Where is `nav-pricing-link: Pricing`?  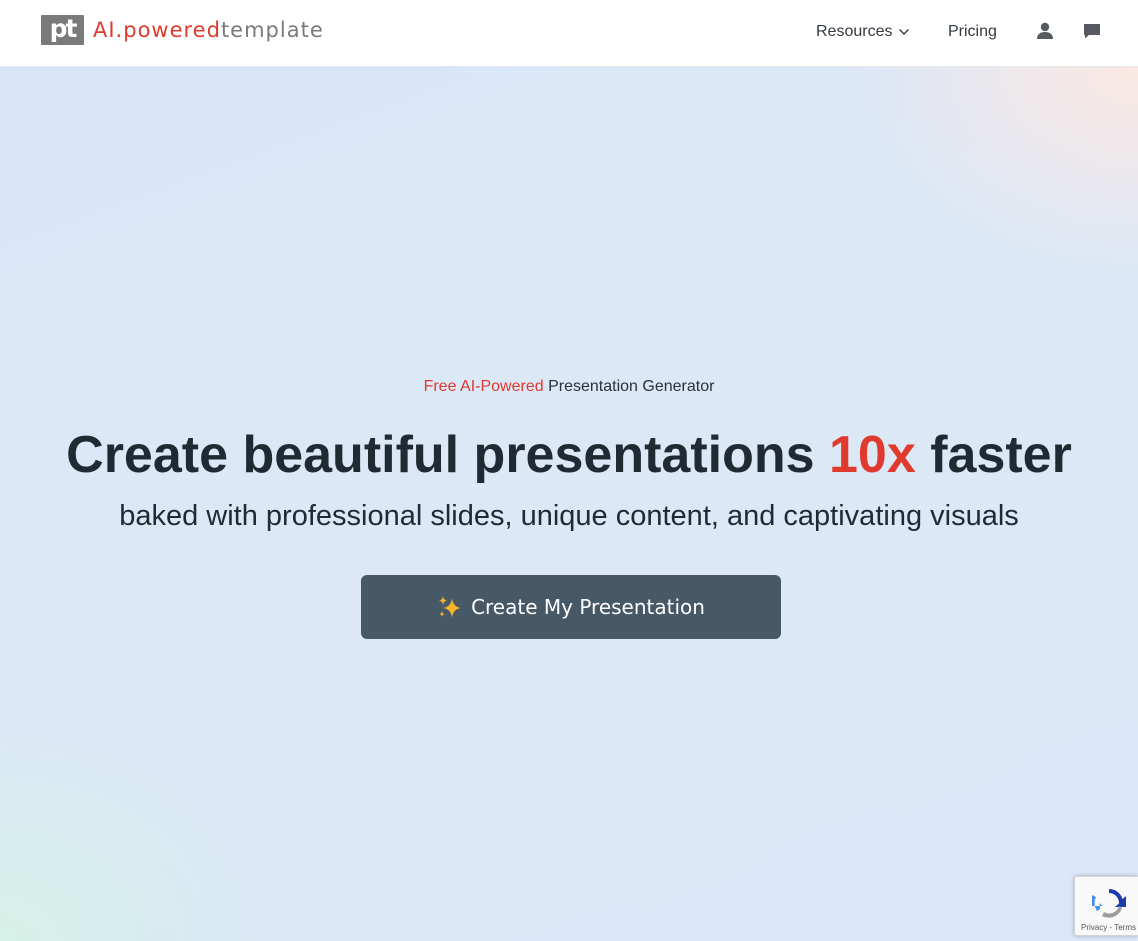 nav-pricing-link: Pricing is located at coordinates (972, 32).